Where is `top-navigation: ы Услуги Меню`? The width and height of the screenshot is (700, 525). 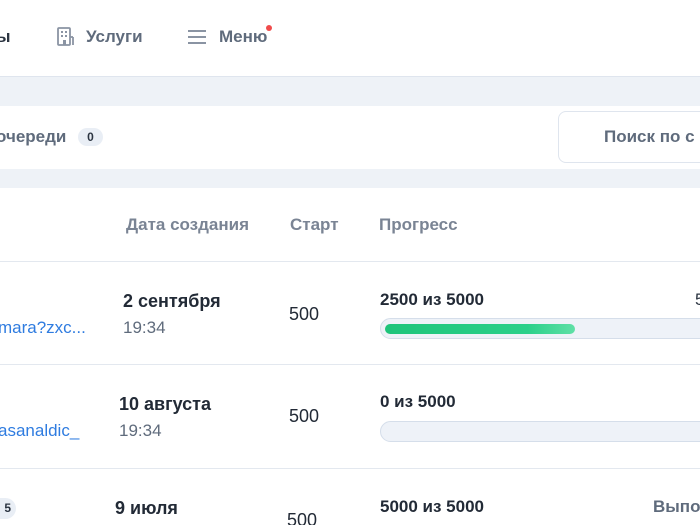
top-navigation: ы Услуги Меню is located at coordinates (350, 38).